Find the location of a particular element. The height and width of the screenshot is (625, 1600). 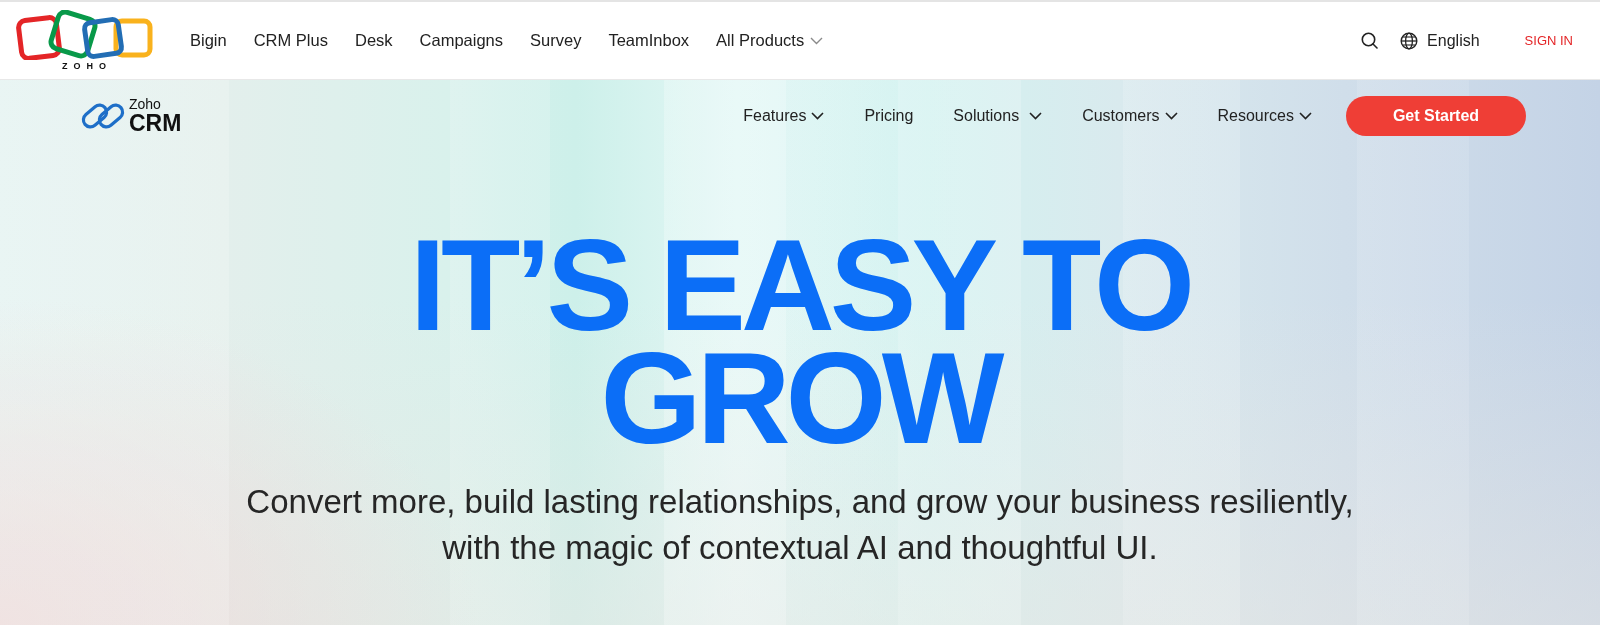

product-link: All Products is located at coordinates (770, 40).